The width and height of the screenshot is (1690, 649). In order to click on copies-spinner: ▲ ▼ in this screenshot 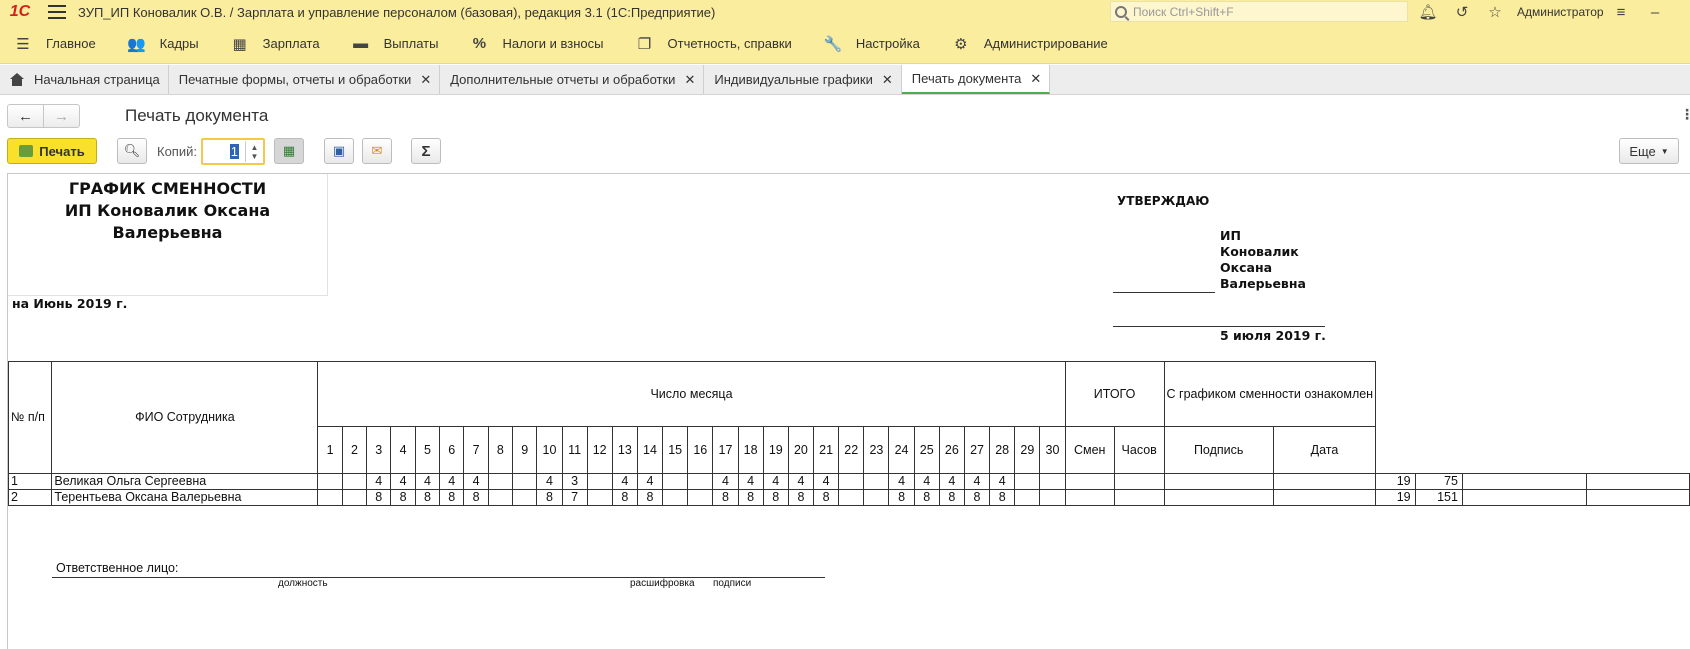, I will do `click(254, 151)`.